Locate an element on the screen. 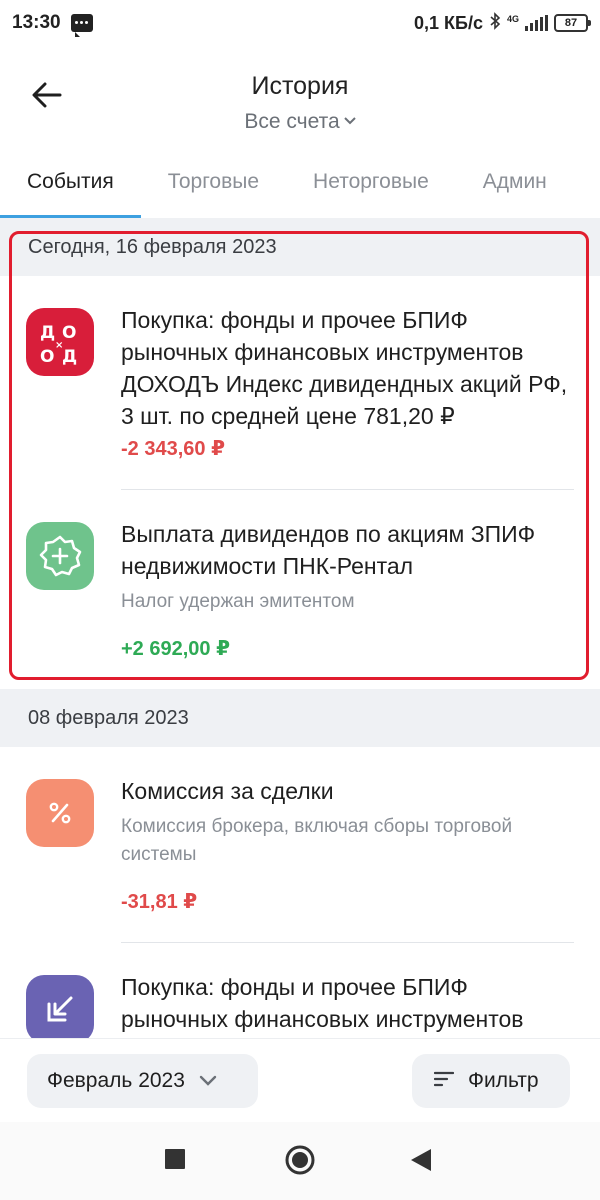  operation-amount: -31,81 ₽ is located at coordinates (159, 902).